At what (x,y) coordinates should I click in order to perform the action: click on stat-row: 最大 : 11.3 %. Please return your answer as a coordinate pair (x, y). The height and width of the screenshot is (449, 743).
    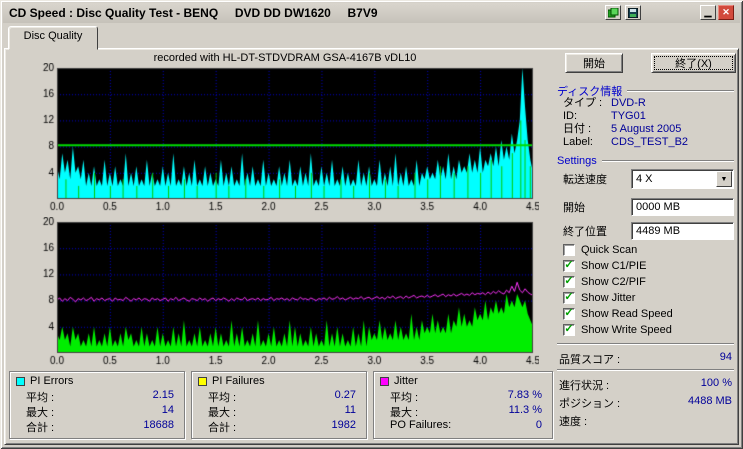
    Looking at the image, I should click on (463, 411).